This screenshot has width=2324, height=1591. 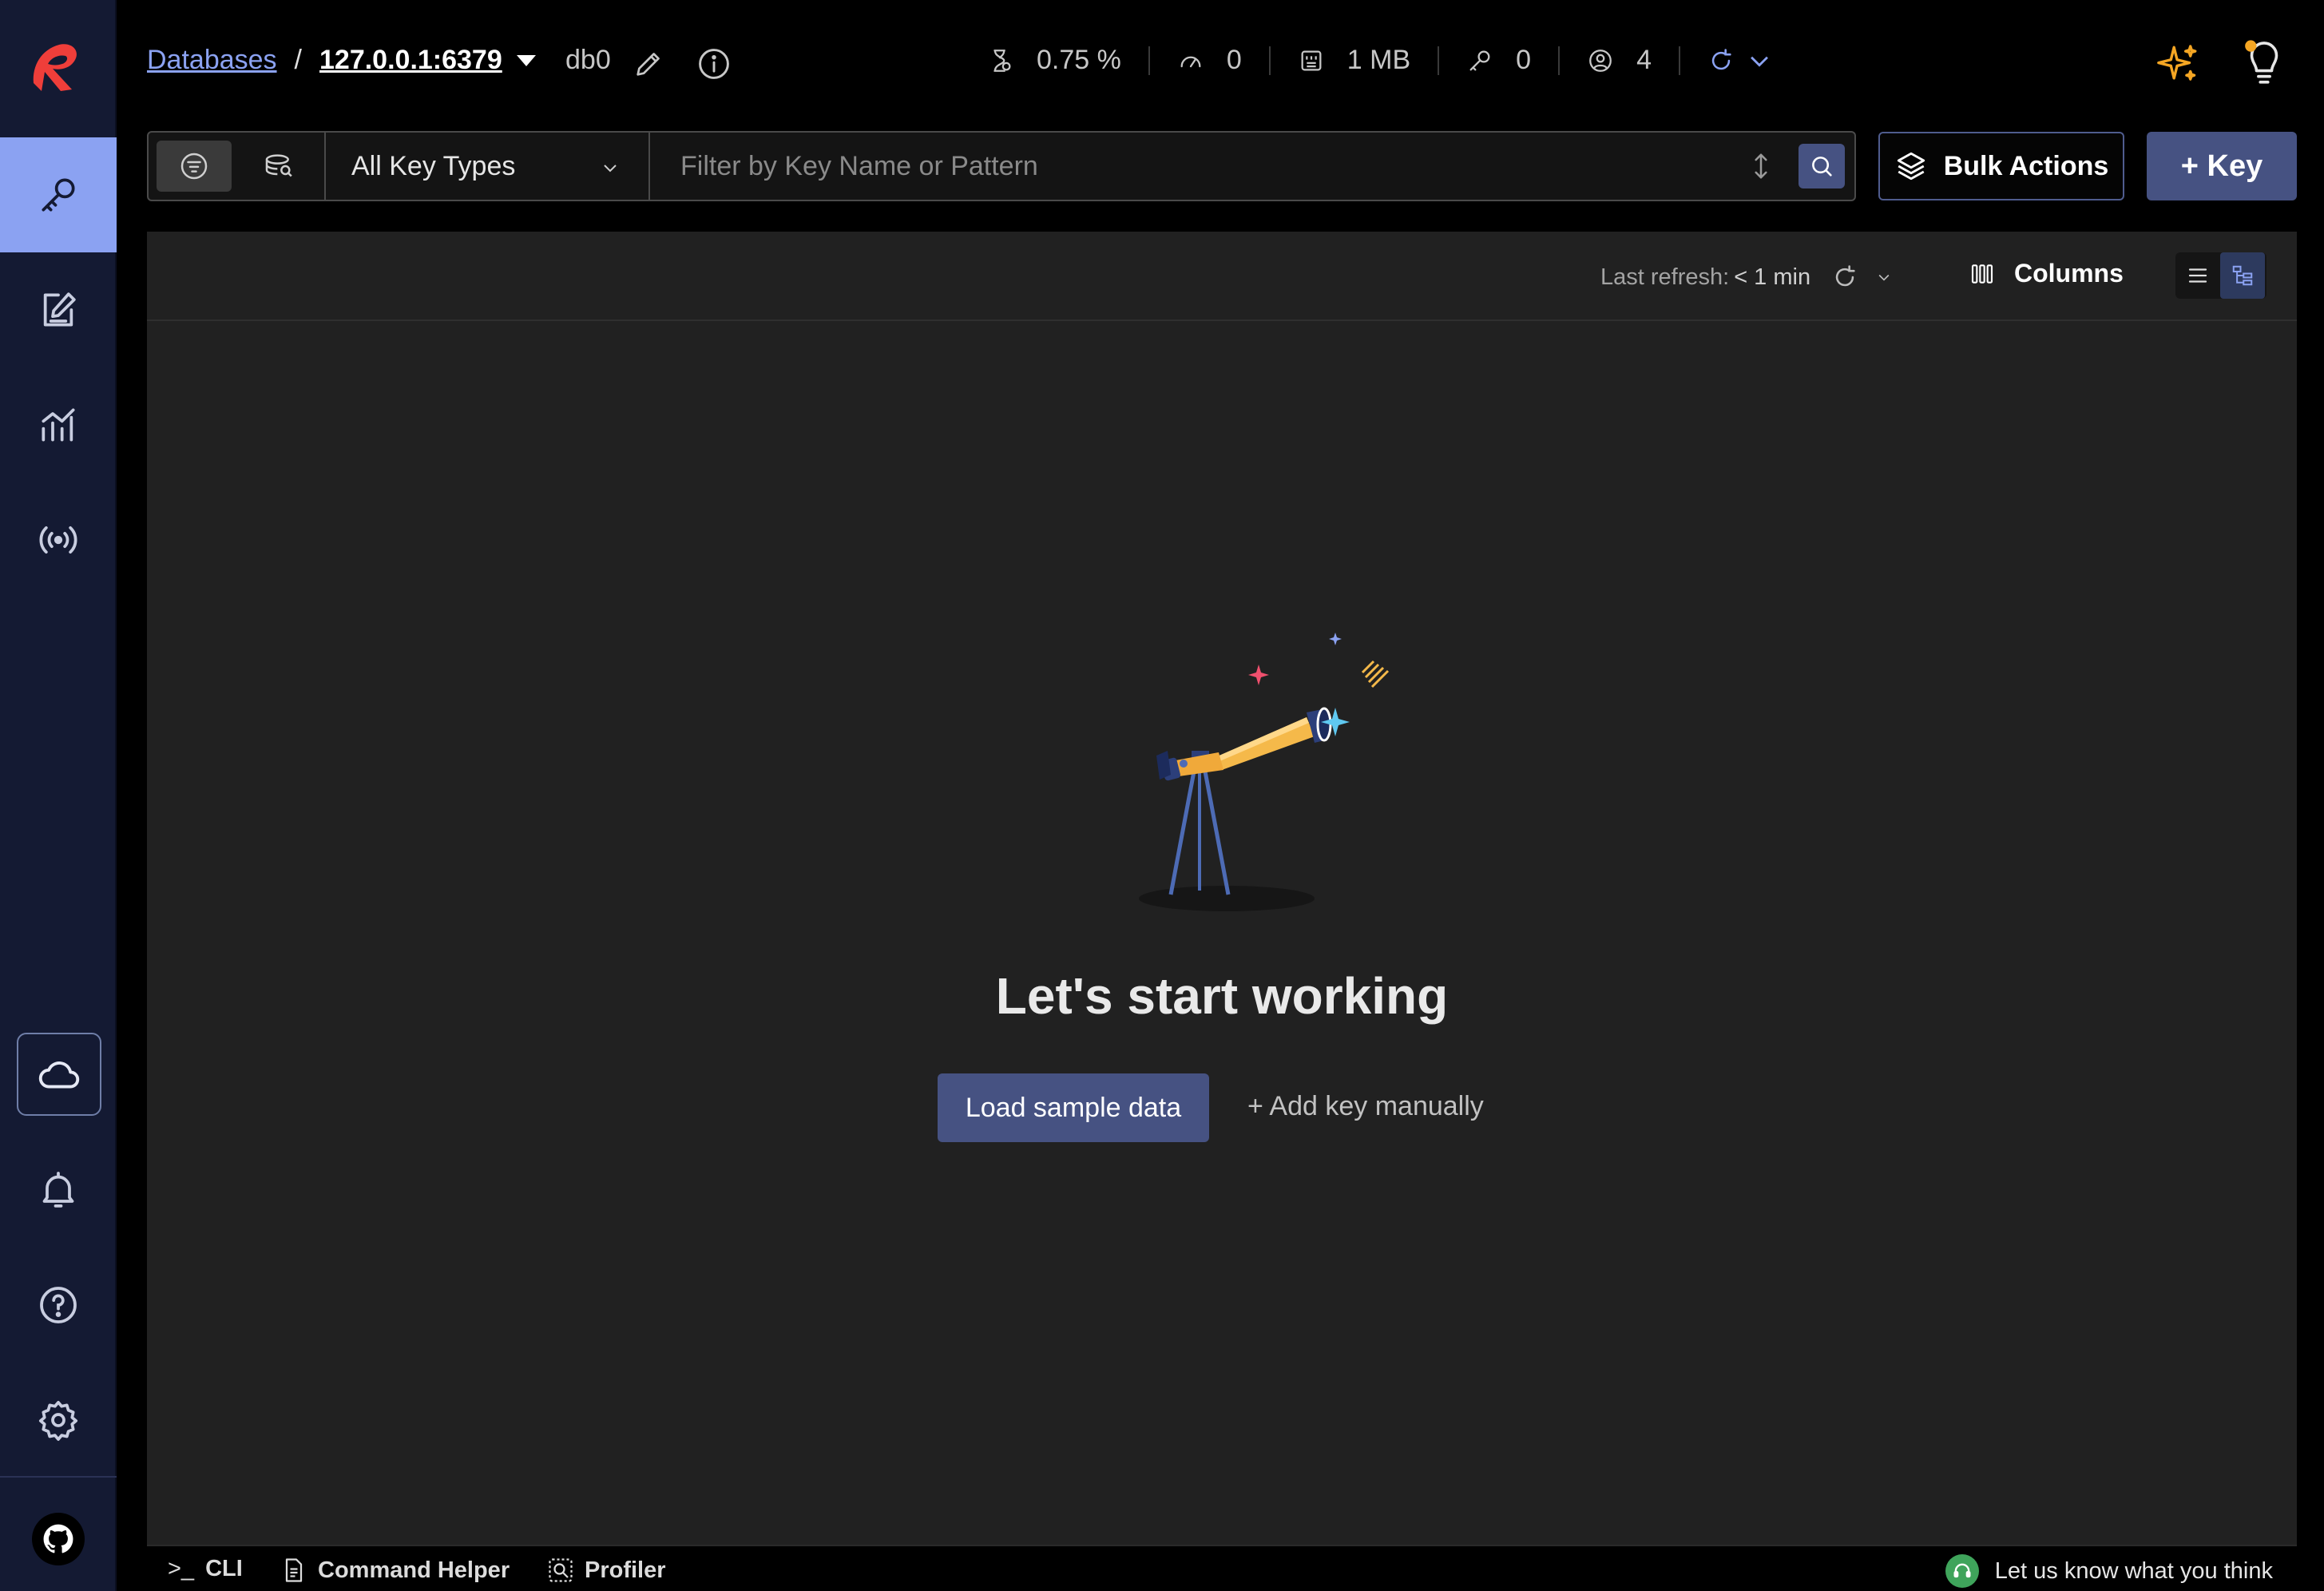 I want to click on cli-prompt: >_, so click(x=181, y=1569).